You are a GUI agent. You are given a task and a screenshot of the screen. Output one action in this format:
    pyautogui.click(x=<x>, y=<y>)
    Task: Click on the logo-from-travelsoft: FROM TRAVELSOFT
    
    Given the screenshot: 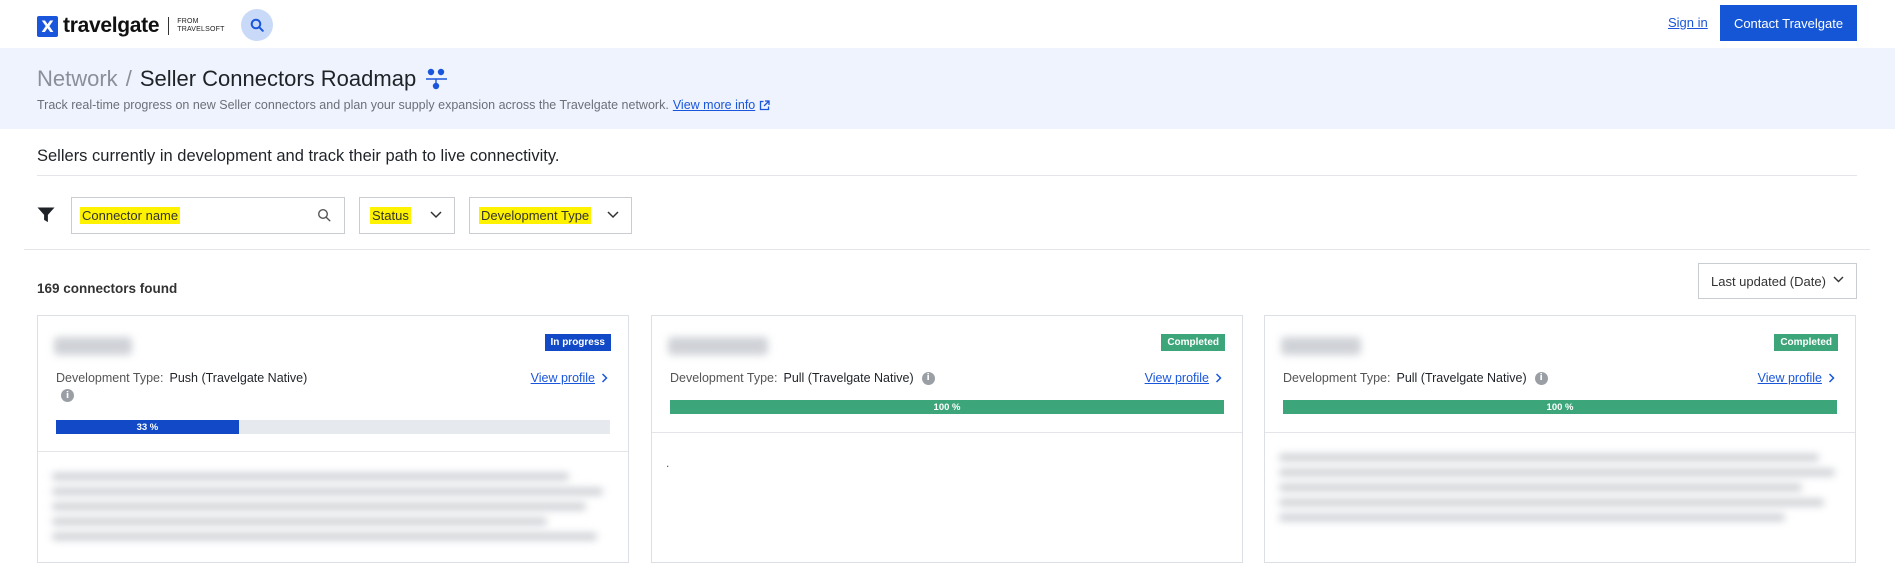 What is the action you would take?
    pyautogui.click(x=200, y=26)
    